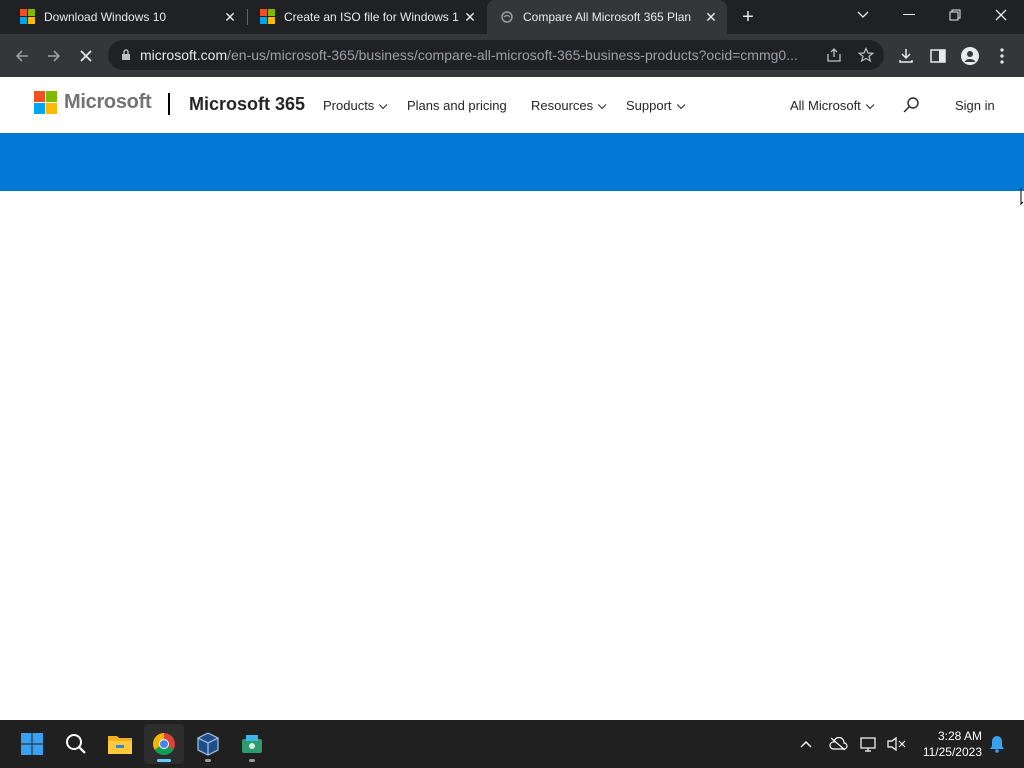 The height and width of the screenshot is (768, 1024). Describe the element at coordinates (948, 744) in the screenshot. I see `system-clock: 3:28 AM 11/25/2023` at that location.